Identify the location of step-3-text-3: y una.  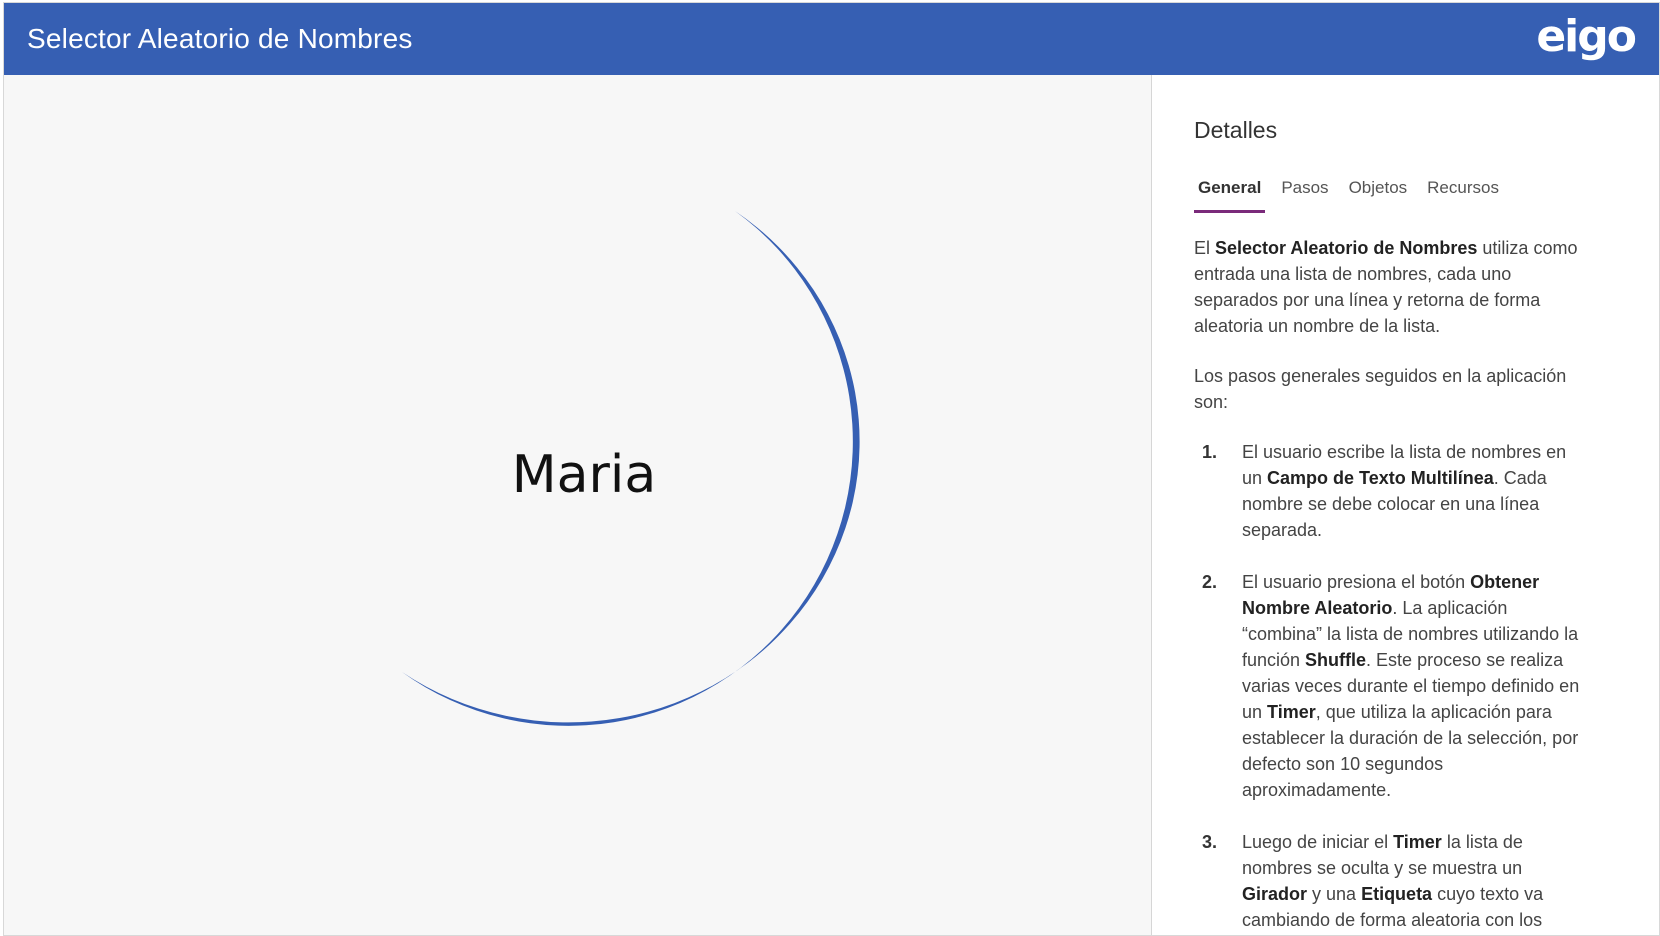
(1334, 894).